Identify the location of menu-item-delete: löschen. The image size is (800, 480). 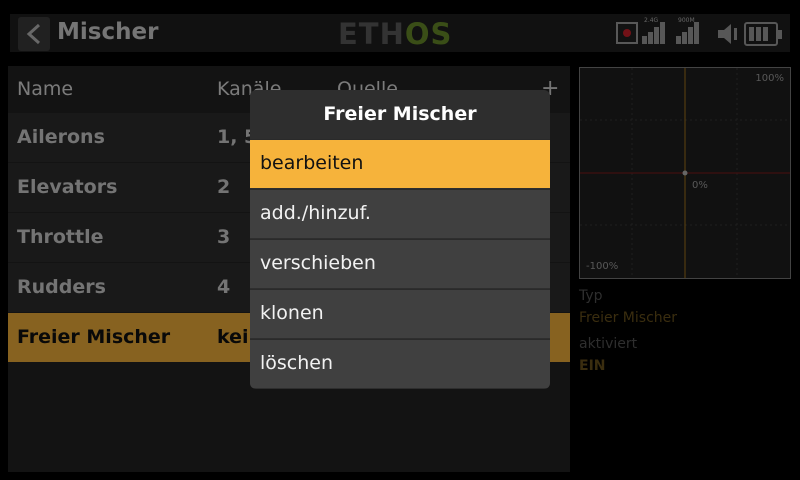
(400, 363).